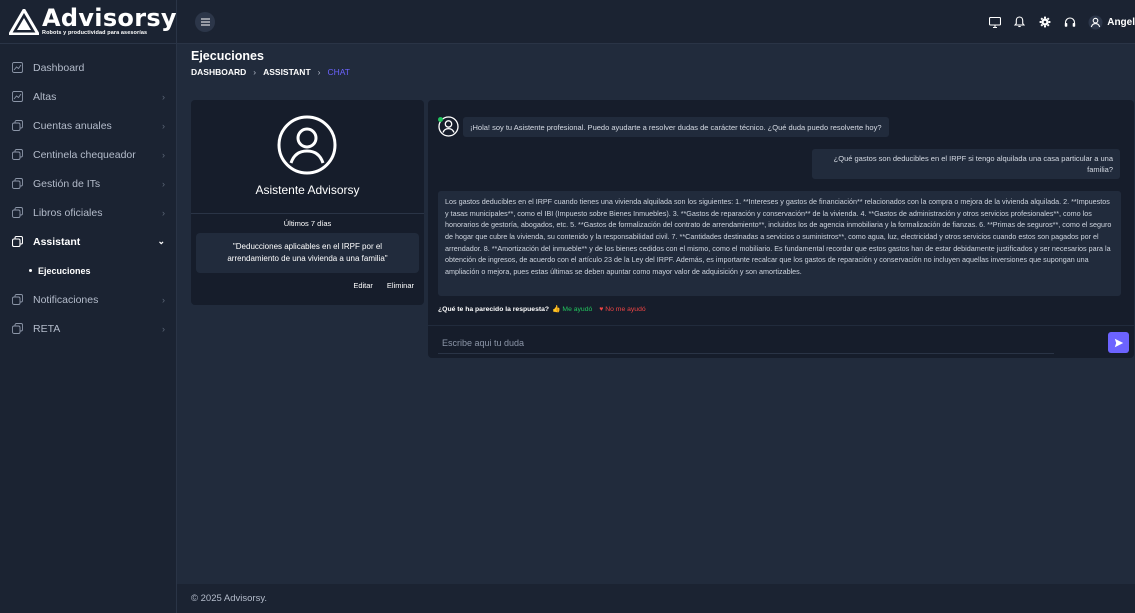  I want to click on sidebar-item-gestion-its: Gestión de ITs ›, so click(88, 183).